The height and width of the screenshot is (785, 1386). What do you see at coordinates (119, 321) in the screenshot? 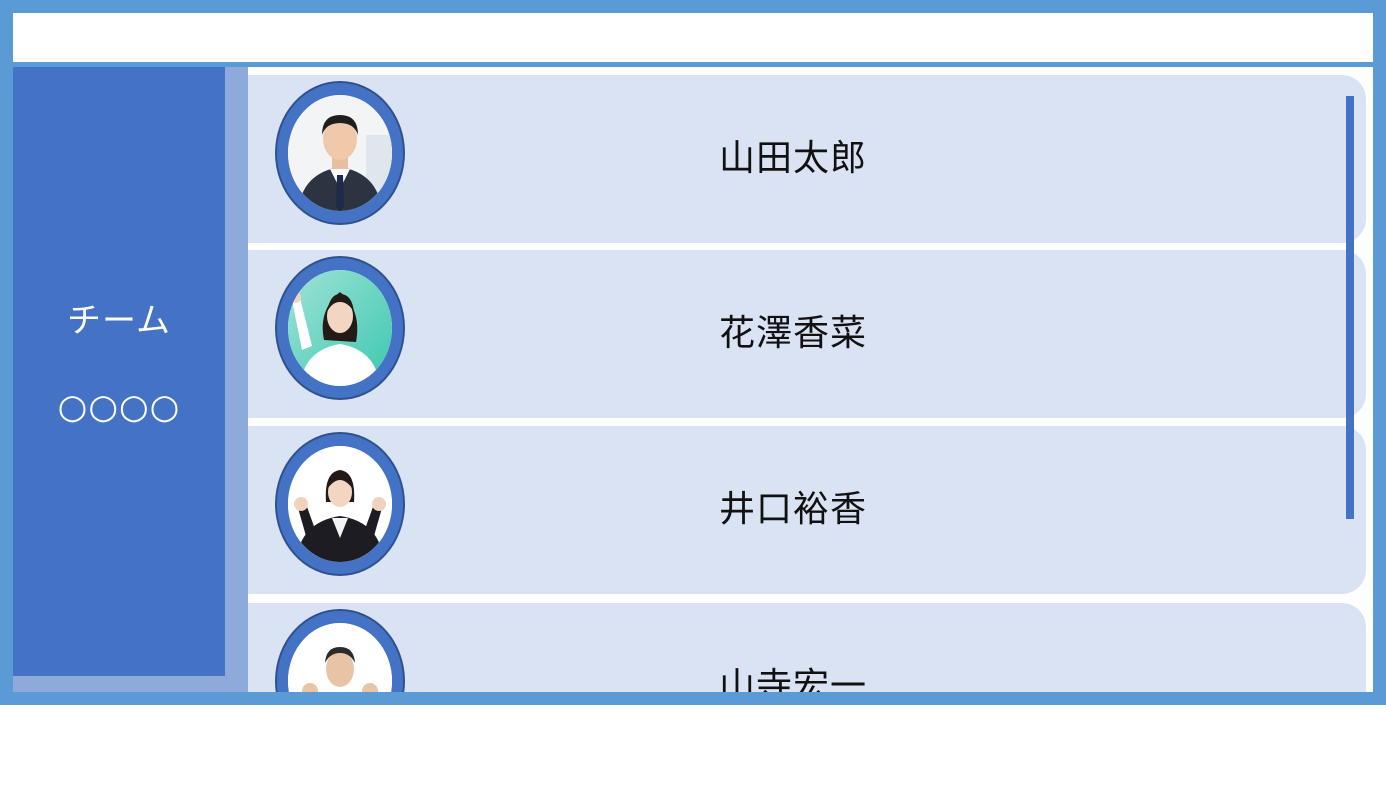
I see `team-label: チーム` at bounding box center [119, 321].